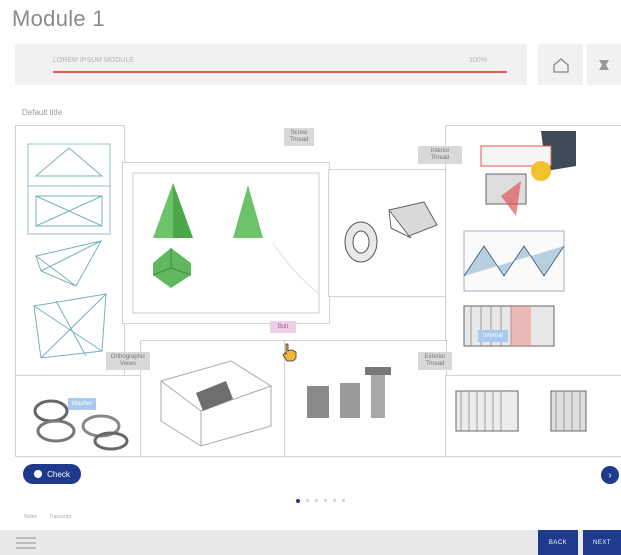 This screenshot has width=621, height=555. I want to click on check-button: Check, so click(52, 474).